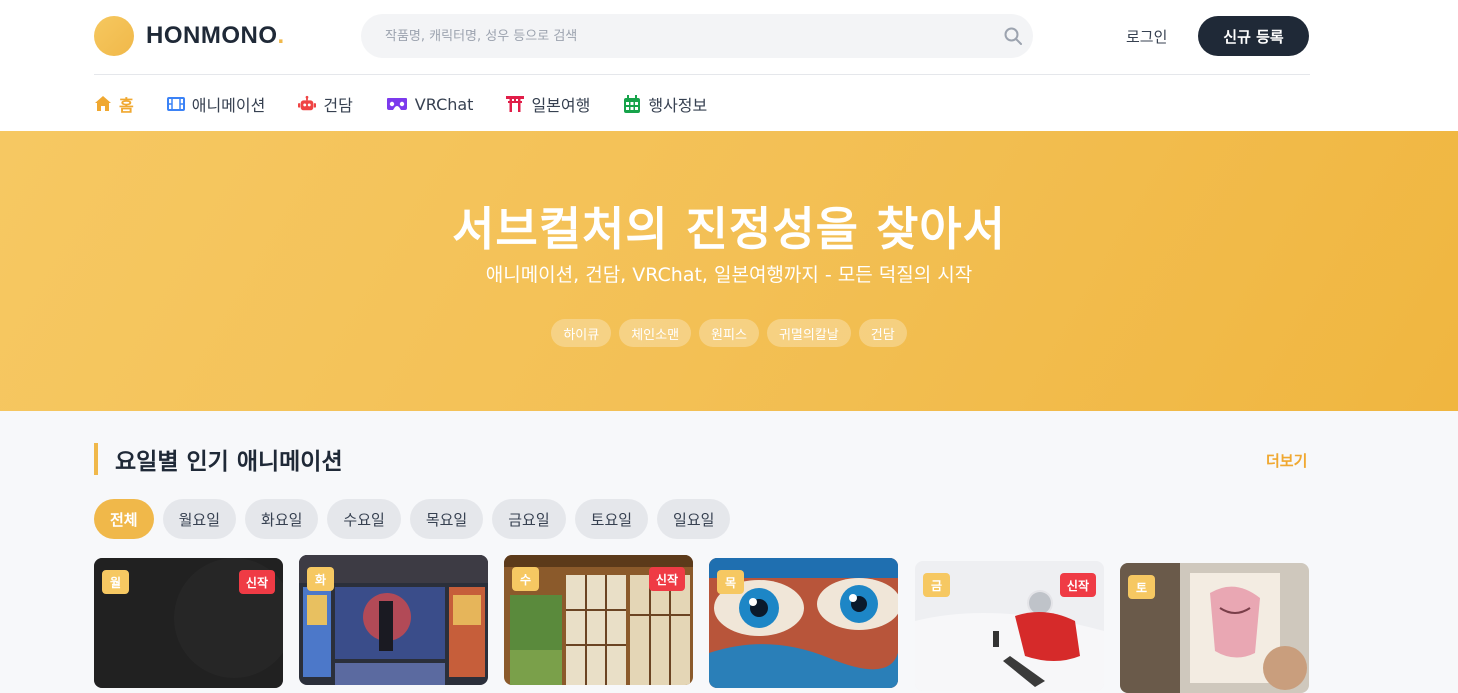  What do you see at coordinates (364, 519) in the screenshot?
I see `tab-wednesday: 수요일` at bounding box center [364, 519].